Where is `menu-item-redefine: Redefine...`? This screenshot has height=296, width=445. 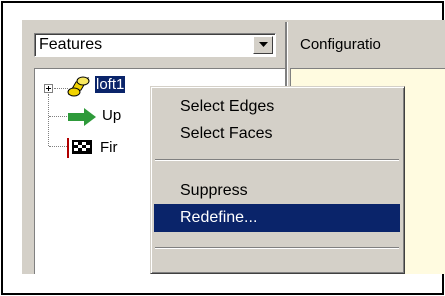
menu-item-redefine: Redefine... is located at coordinates (277, 218).